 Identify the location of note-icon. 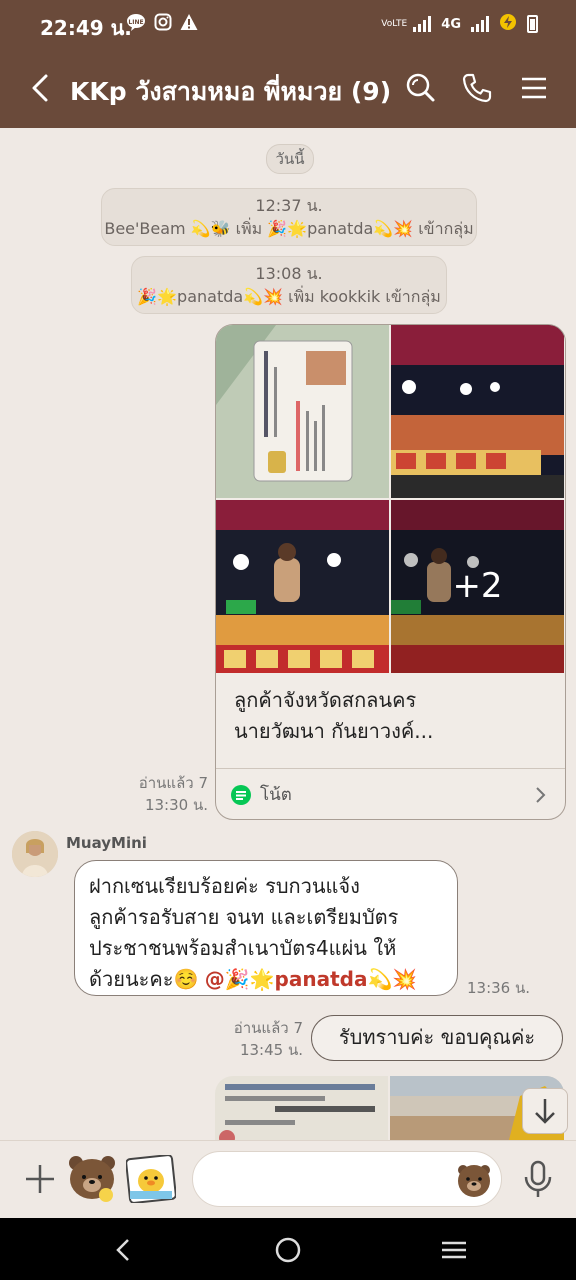
(241, 794).